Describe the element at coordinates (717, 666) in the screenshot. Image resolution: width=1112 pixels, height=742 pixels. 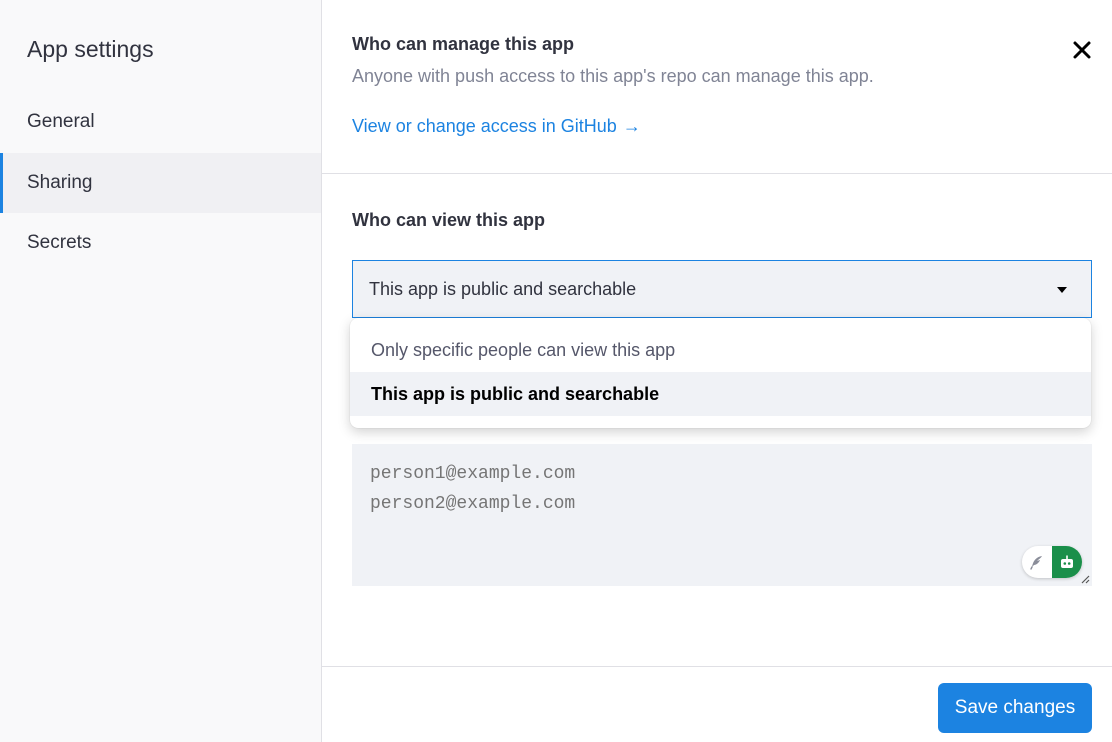
I see `footer-divider` at that location.